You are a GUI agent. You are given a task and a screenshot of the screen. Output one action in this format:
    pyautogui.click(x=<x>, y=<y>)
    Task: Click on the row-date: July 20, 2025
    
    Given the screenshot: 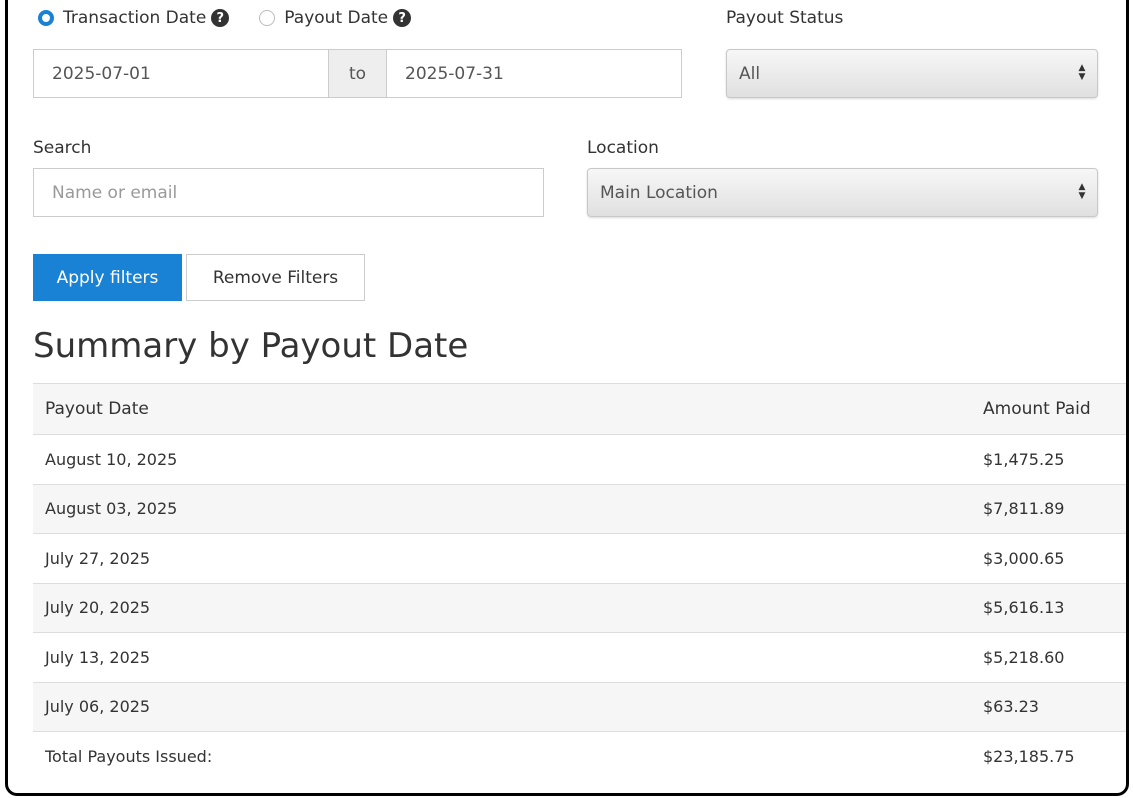 What is the action you would take?
    pyautogui.click(x=98, y=608)
    